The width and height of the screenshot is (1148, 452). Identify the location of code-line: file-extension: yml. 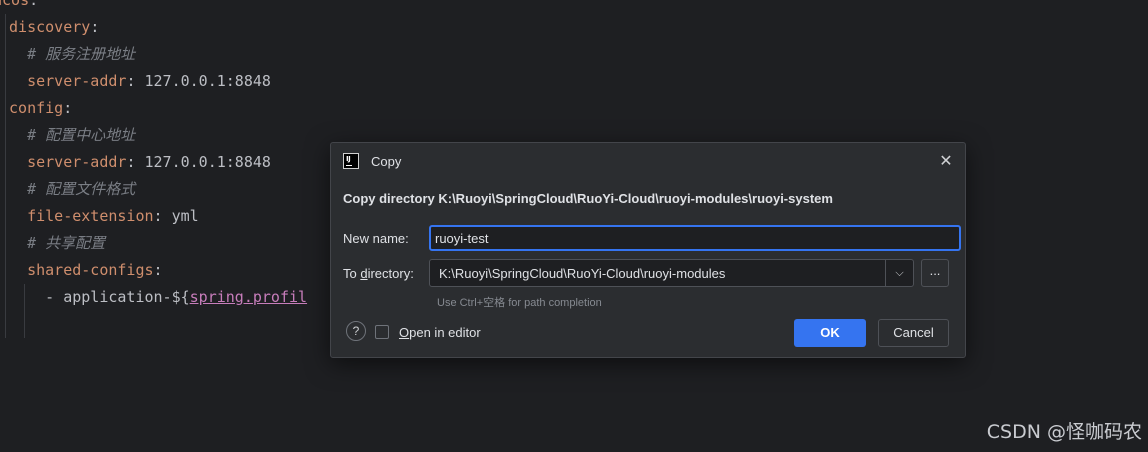
(113, 216).